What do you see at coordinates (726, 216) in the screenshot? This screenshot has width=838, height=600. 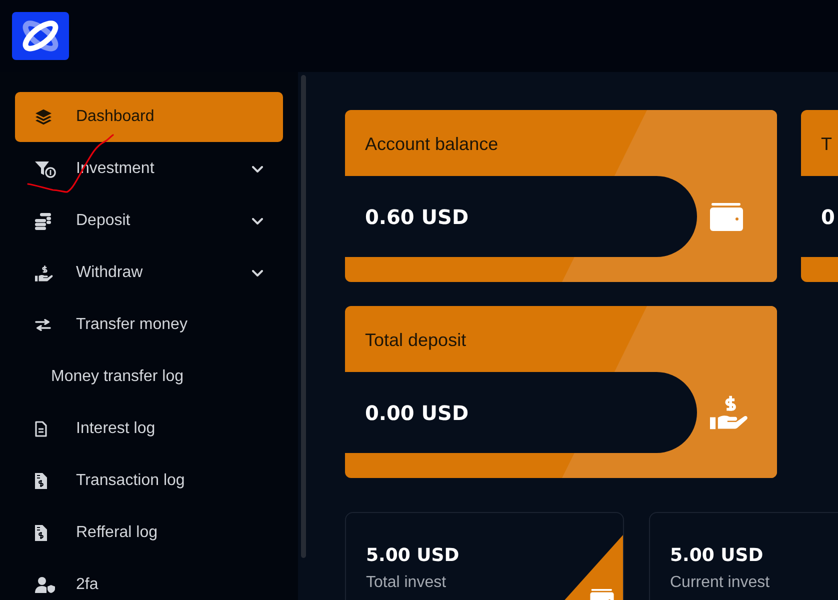 I see `wallet-icon` at bounding box center [726, 216].